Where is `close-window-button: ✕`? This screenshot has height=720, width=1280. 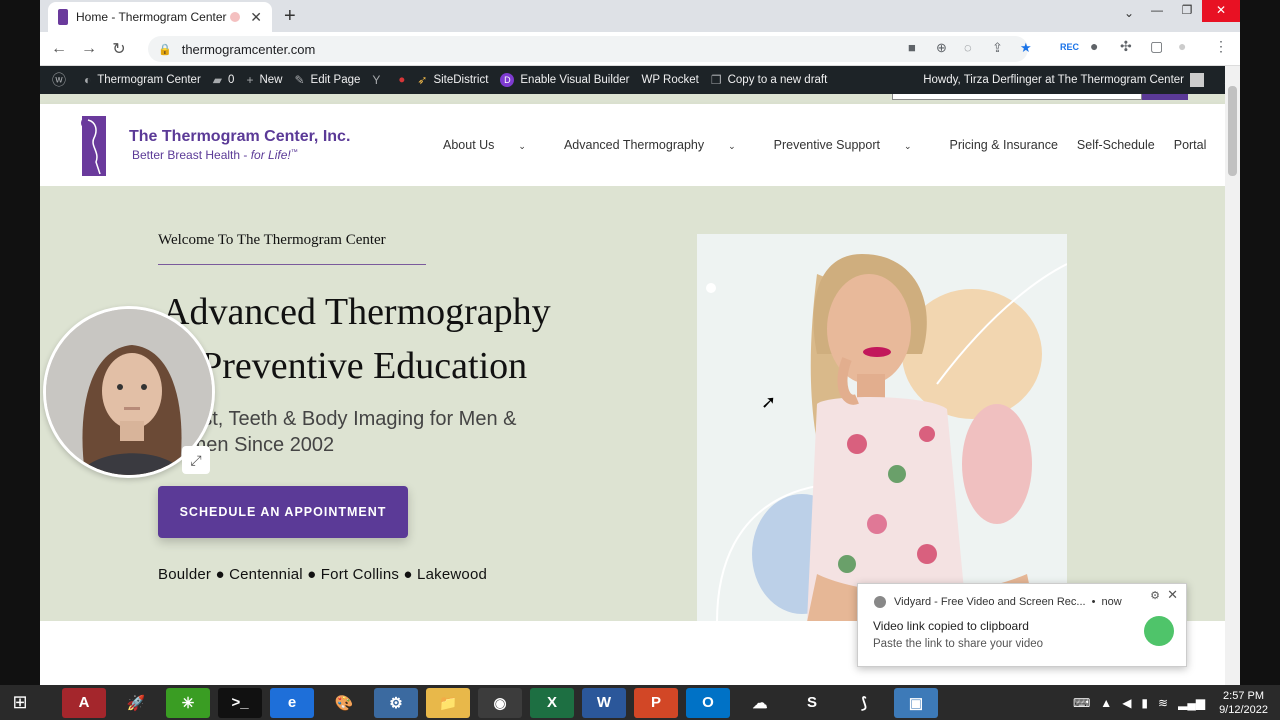
close-window-button: ✕ is located at coordinates (1221, 11).